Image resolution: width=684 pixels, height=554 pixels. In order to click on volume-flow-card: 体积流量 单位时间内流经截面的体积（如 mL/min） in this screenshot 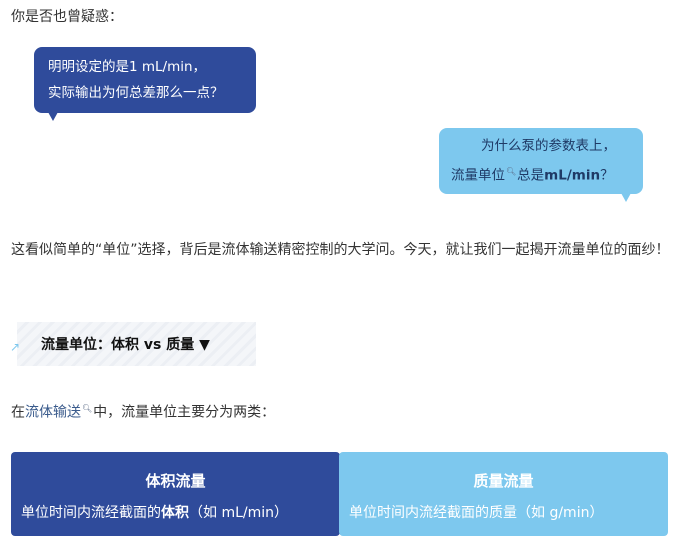, I will do `click(175, 494)`.